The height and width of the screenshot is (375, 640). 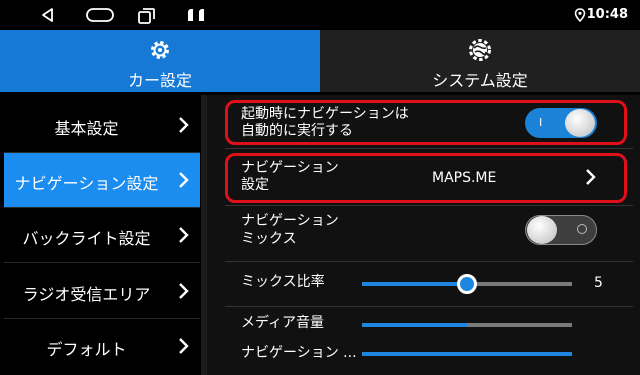 What do you see at coordinates (269, 239) in the screenshot?
I see `nav-mix-label-line2: ミックス` at bounding box center [269, 239].